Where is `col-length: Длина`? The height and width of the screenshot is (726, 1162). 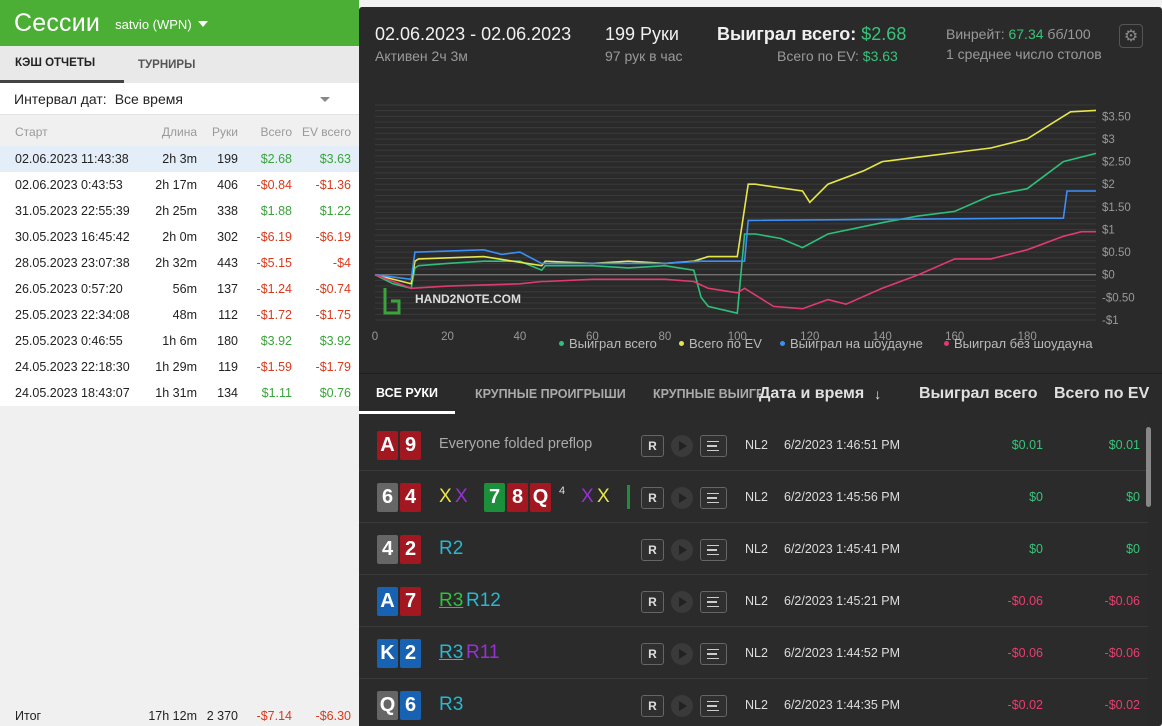
col-length: Длина is located at coordinates (168, 132).